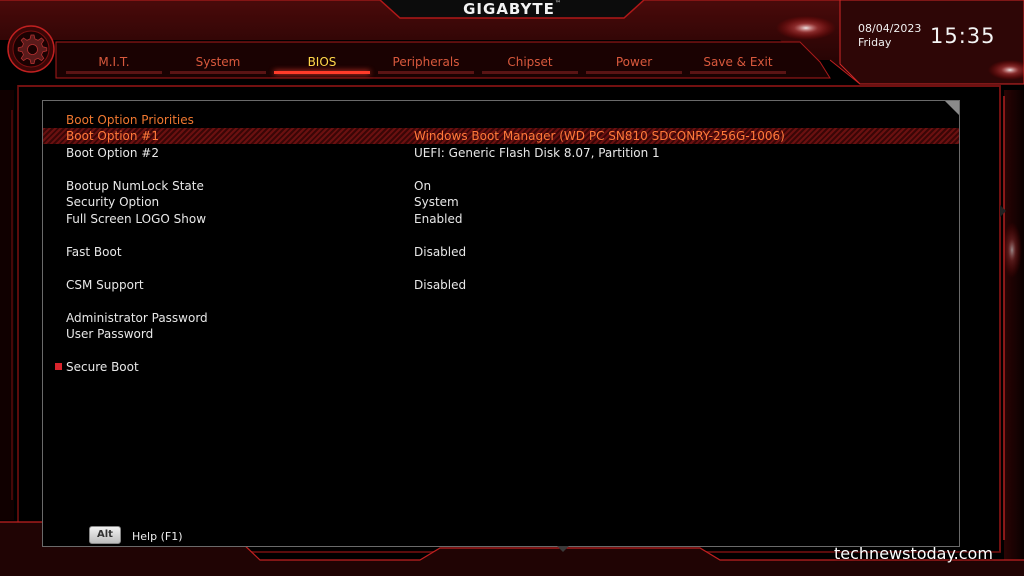 This screenshot has height=576, width=1024. Describe the element at coordinates (501, 318) in the screenshot. I see `setting-row-admin-password: Administrator Password` at that location.